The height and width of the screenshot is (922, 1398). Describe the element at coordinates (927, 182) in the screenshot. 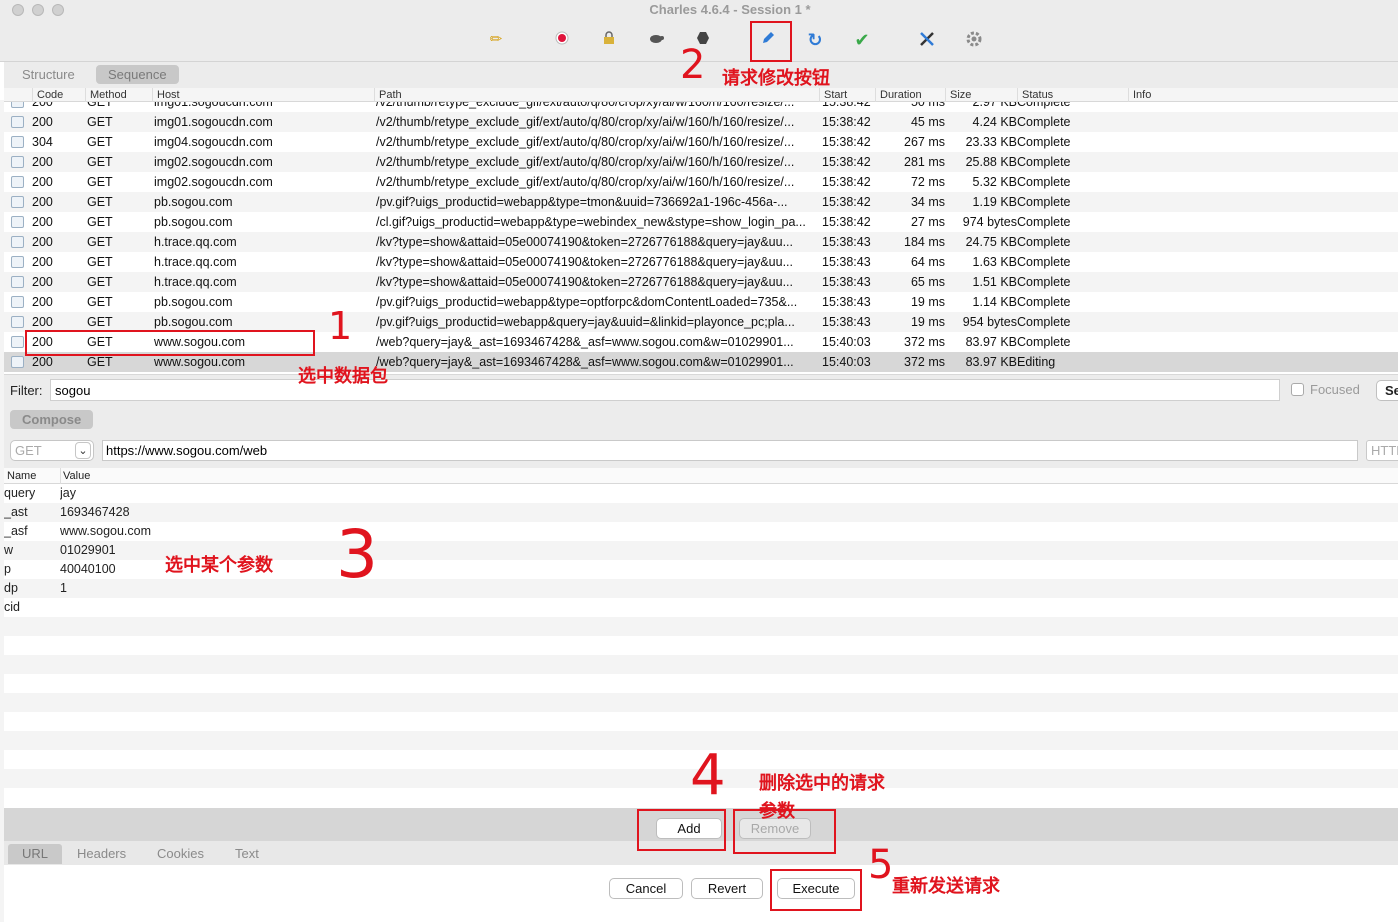

I see `cell-duration: 72 ms` at that location.